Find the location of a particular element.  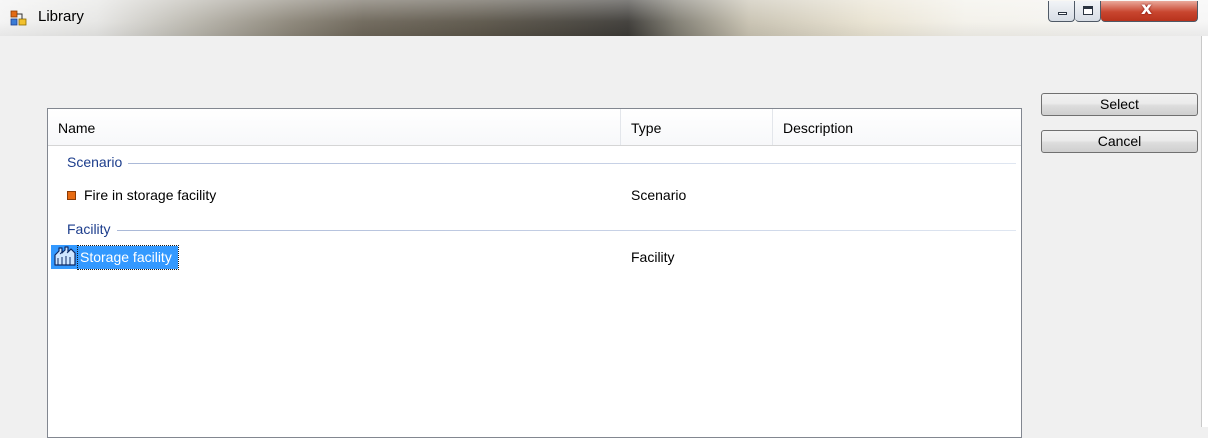

list-item-selected: Storage facility Facility is located at coordinates (534, 257).